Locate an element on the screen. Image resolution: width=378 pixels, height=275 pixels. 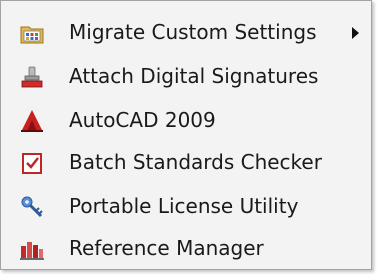
menu-item-attach-digital-signatures: Attach Digital Signatures is located at coordinates (186, 77).